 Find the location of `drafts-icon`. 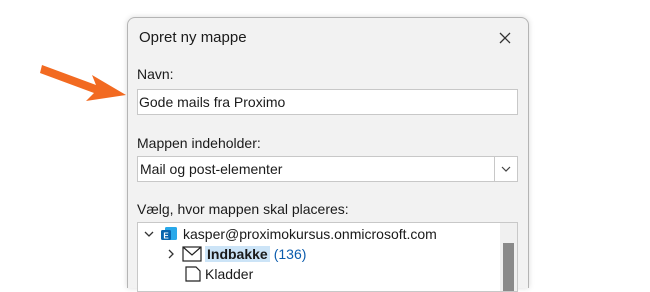

drafts-icon is located at coordinates (193, 274).